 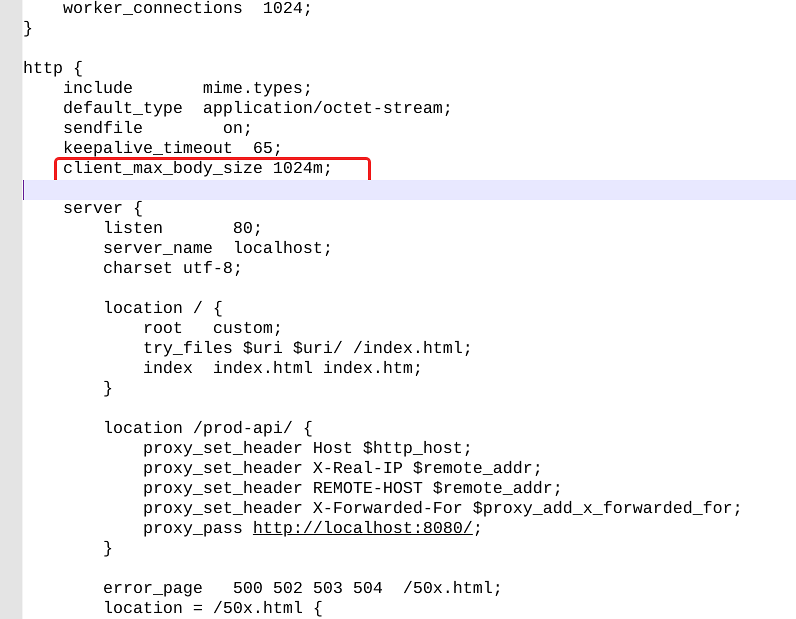 What do you see at coordinates (172, 270) in the screenshot?
I see `code-line: charset utf-8;` at bounding box center [172, 270].